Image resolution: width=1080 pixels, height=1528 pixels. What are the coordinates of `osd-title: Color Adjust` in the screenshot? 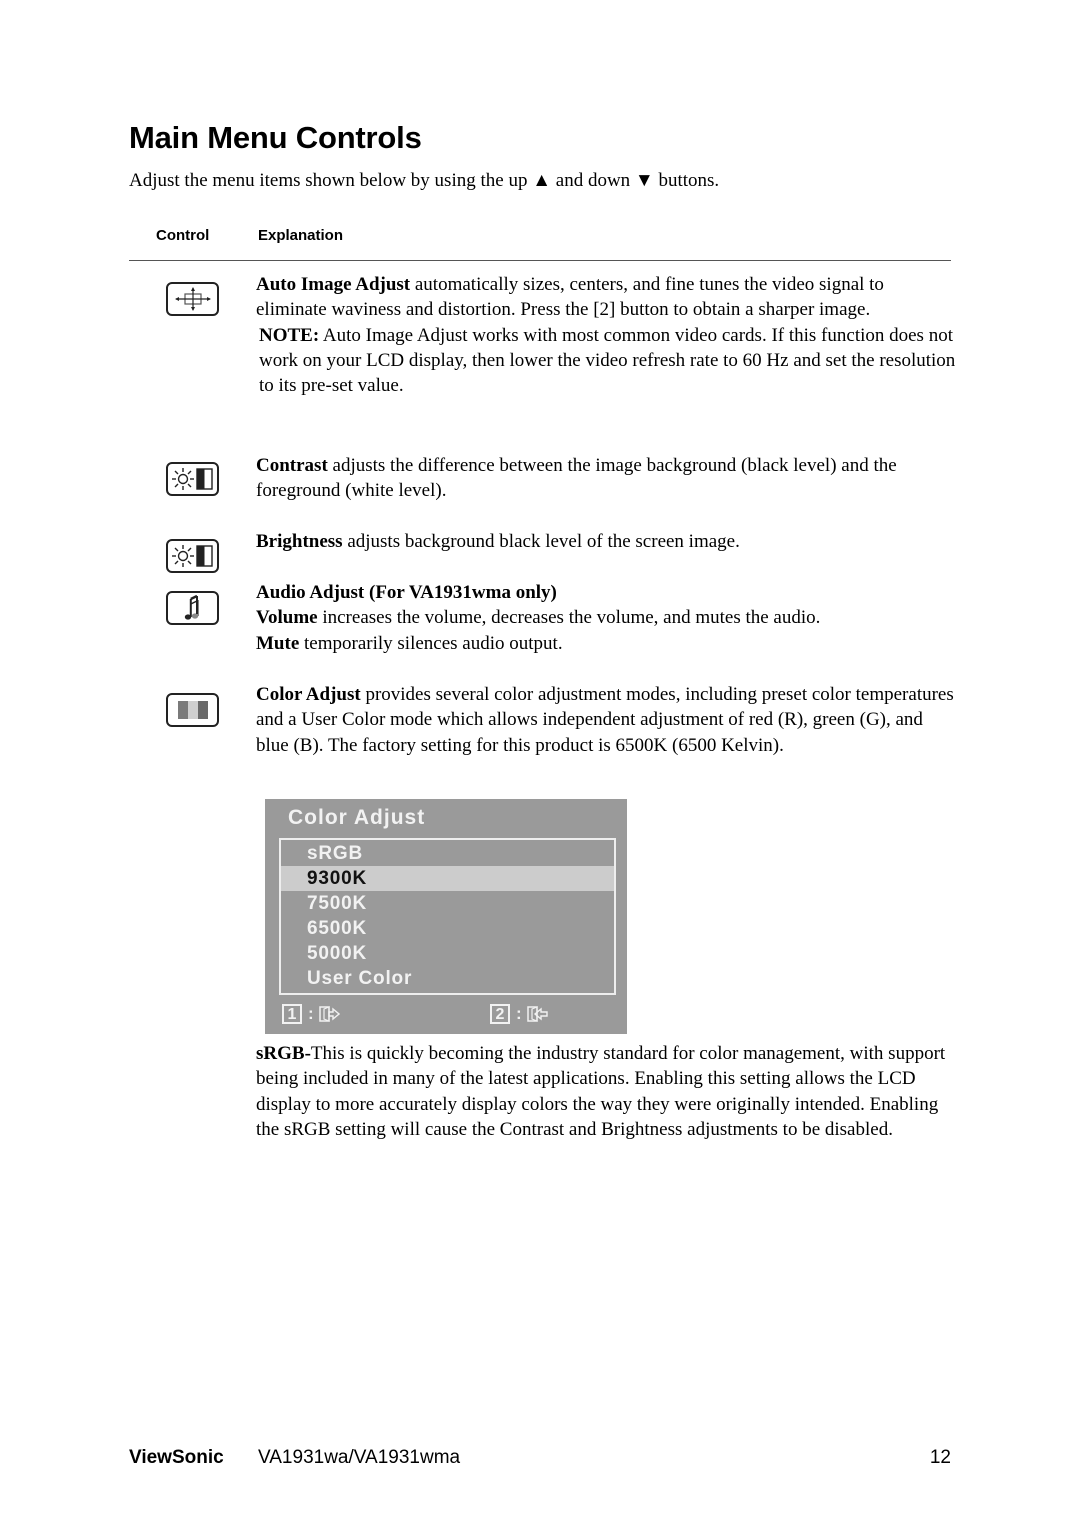 It's located at (357, 817).